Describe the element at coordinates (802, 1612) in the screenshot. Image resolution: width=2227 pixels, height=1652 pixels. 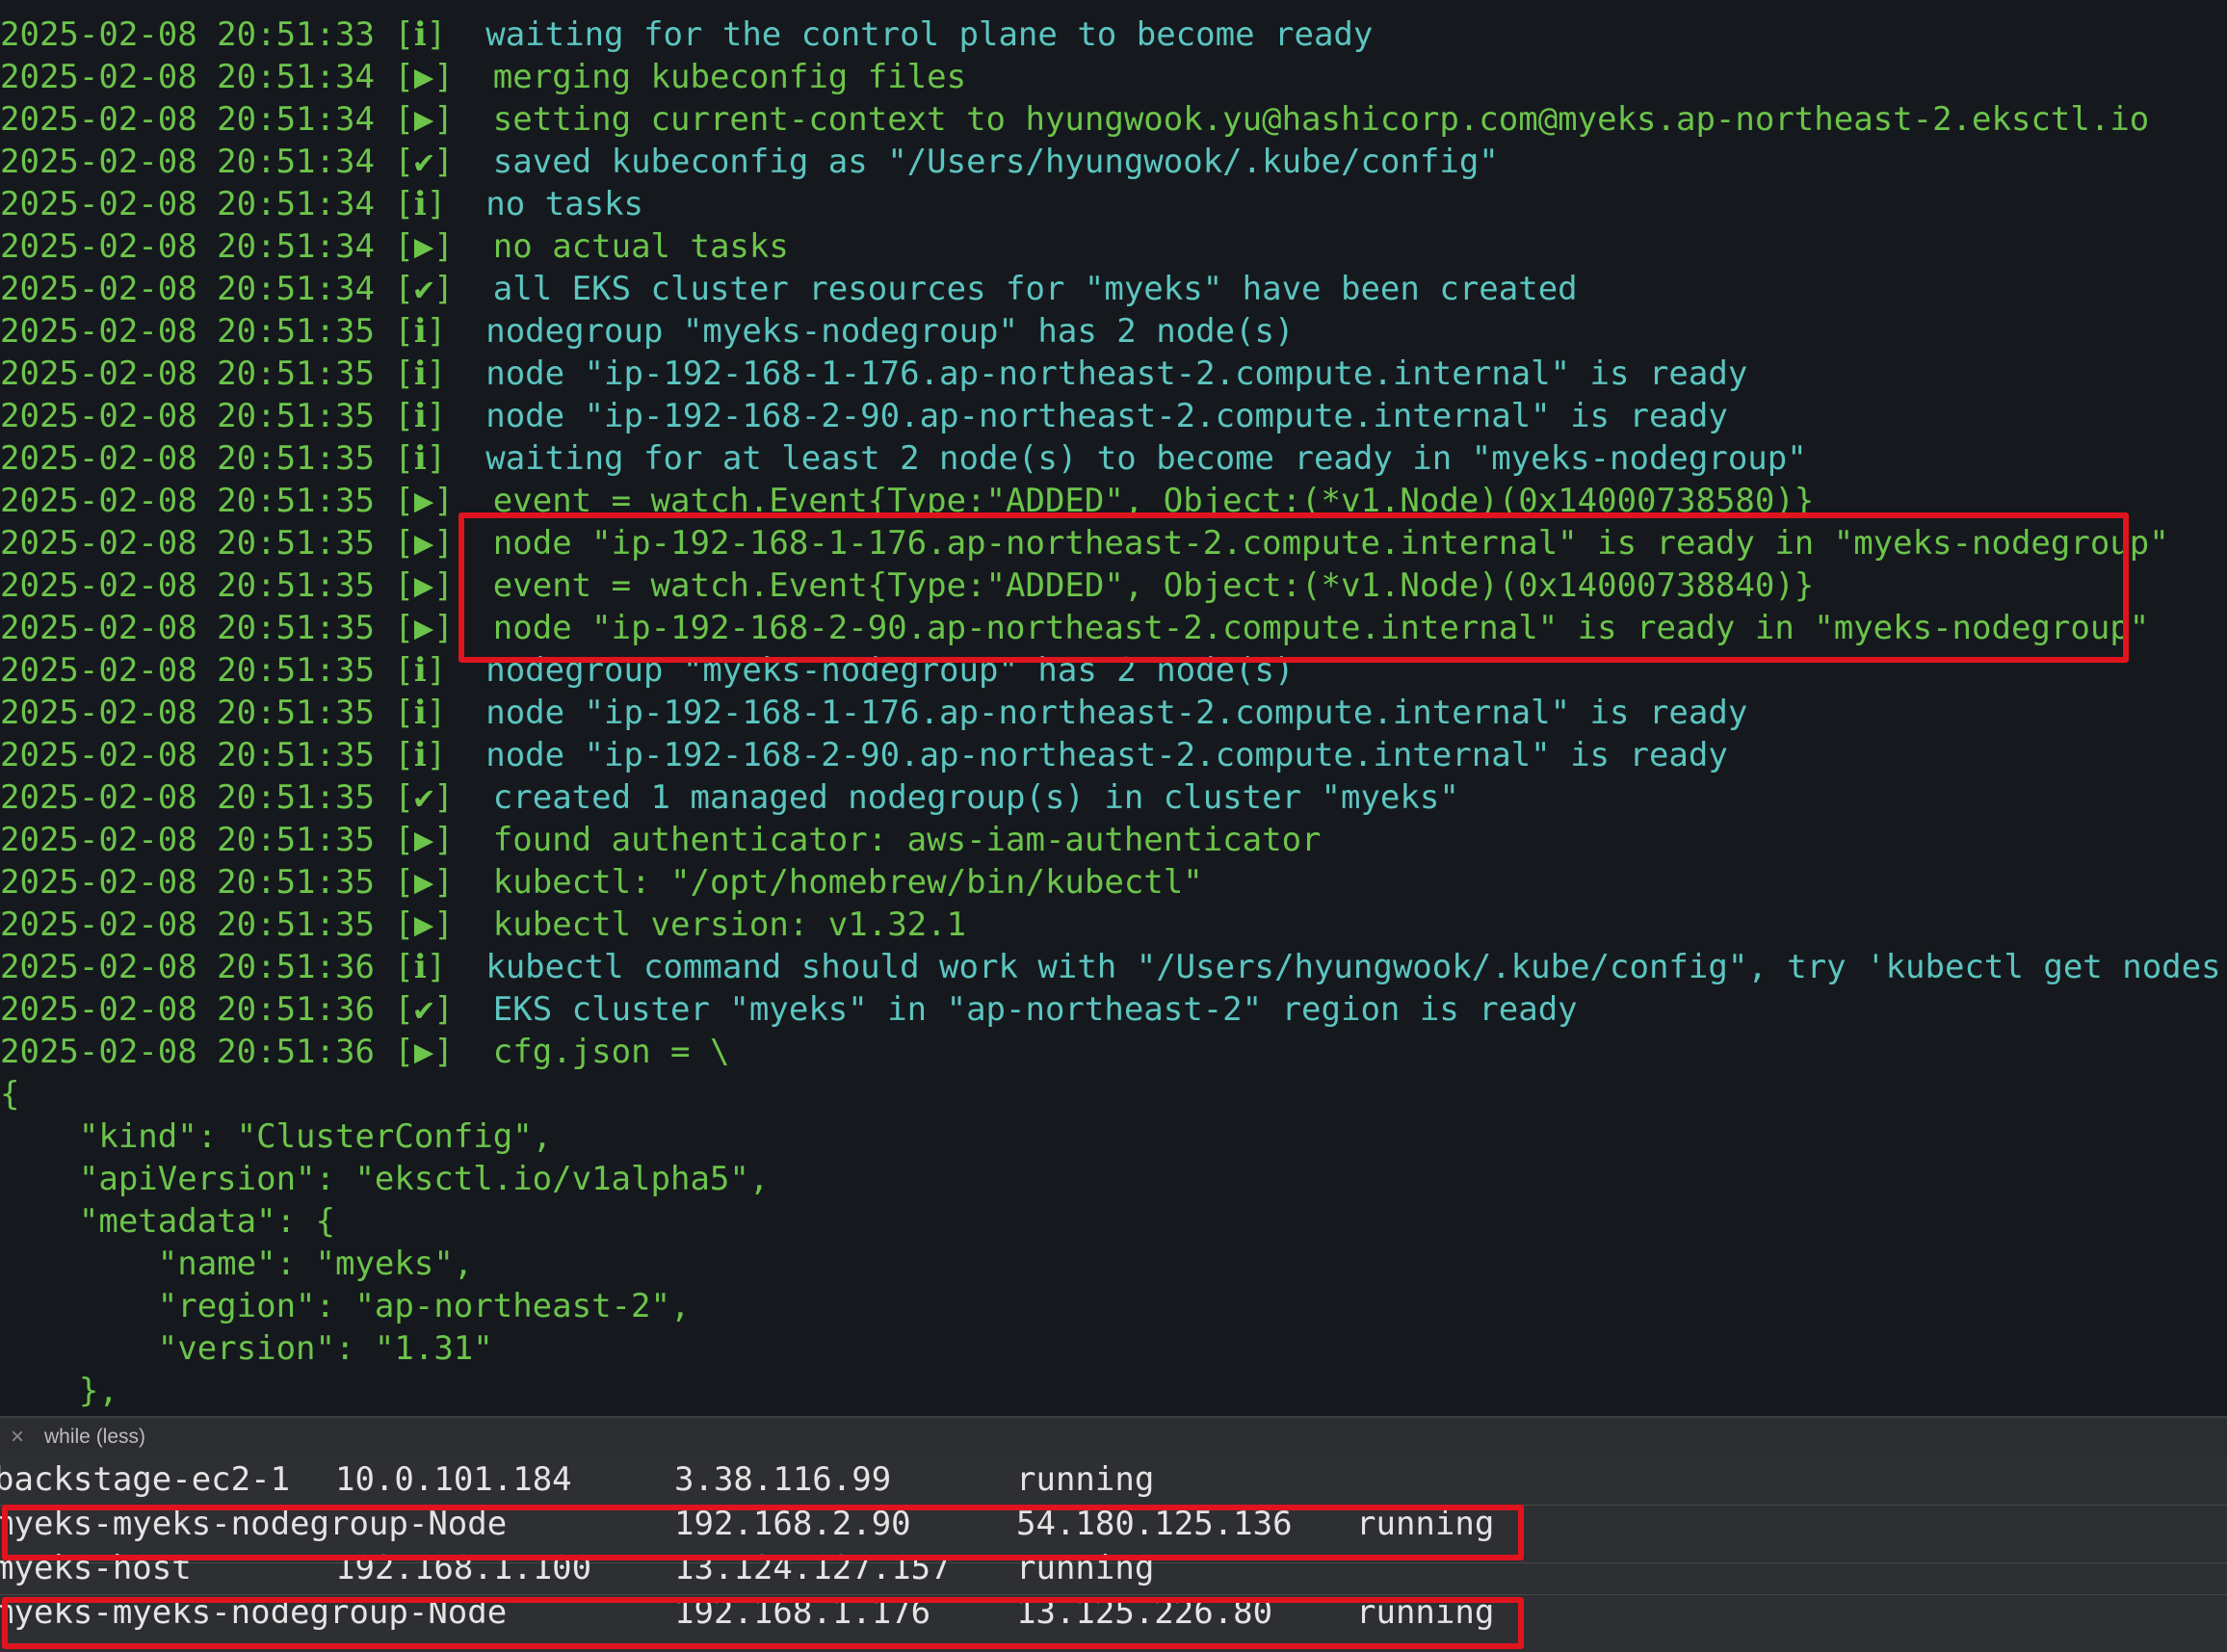
I see `instance-private-ip: 192.168.1.176` at that location.